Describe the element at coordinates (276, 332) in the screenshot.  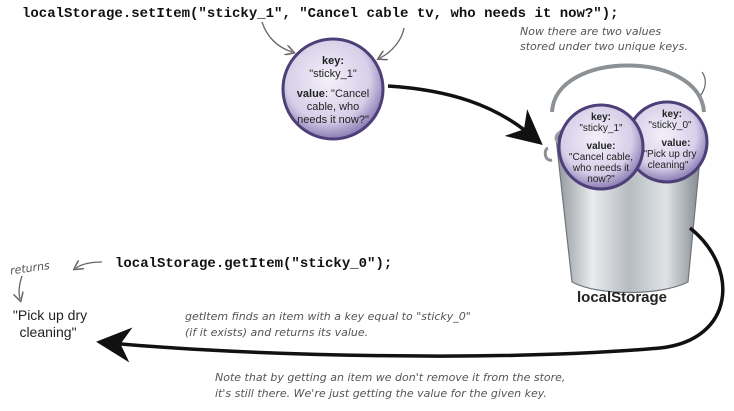
I see `getitem-note-line2: (if it exists) and returns its value.` at that location.